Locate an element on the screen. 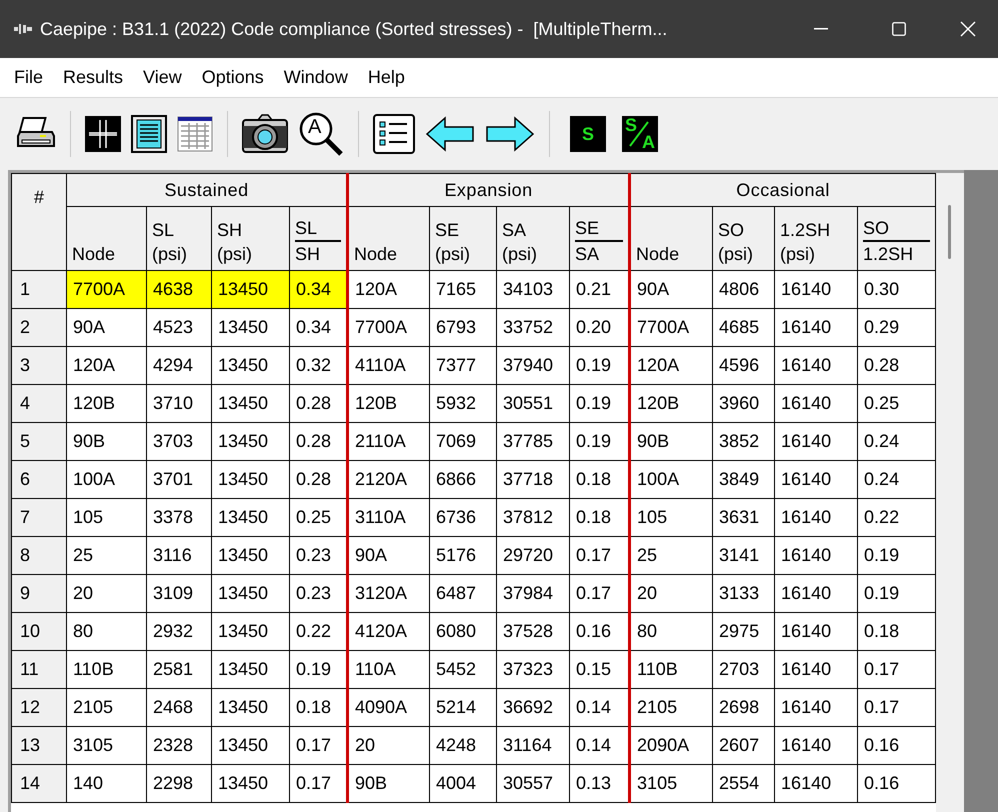 This screenshot has height=812, width=998. menu-item: Results is located at coordinates (93, 77).